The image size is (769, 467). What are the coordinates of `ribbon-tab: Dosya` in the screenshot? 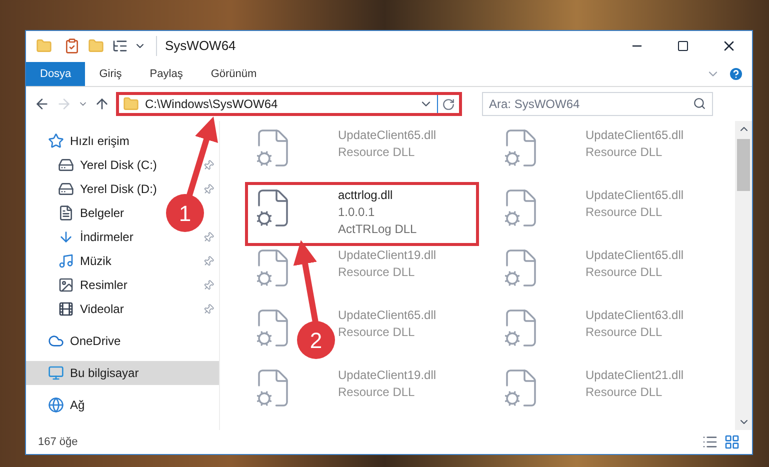 It's located at (56, 74).